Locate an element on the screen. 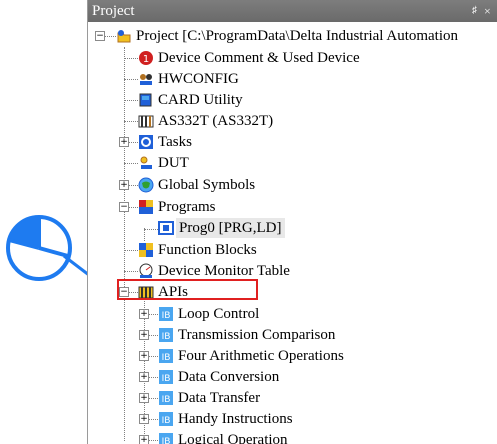 The width and height of the screenshot is (497, 444). tree-node-label: Transmission Comparison is located at coordinates (257, 335).